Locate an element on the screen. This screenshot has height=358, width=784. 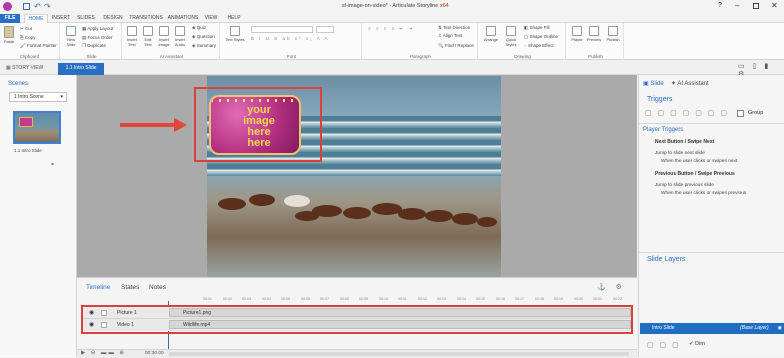
trigger-1-action: Jump to slide next slide is located at coordinates (680, 153).